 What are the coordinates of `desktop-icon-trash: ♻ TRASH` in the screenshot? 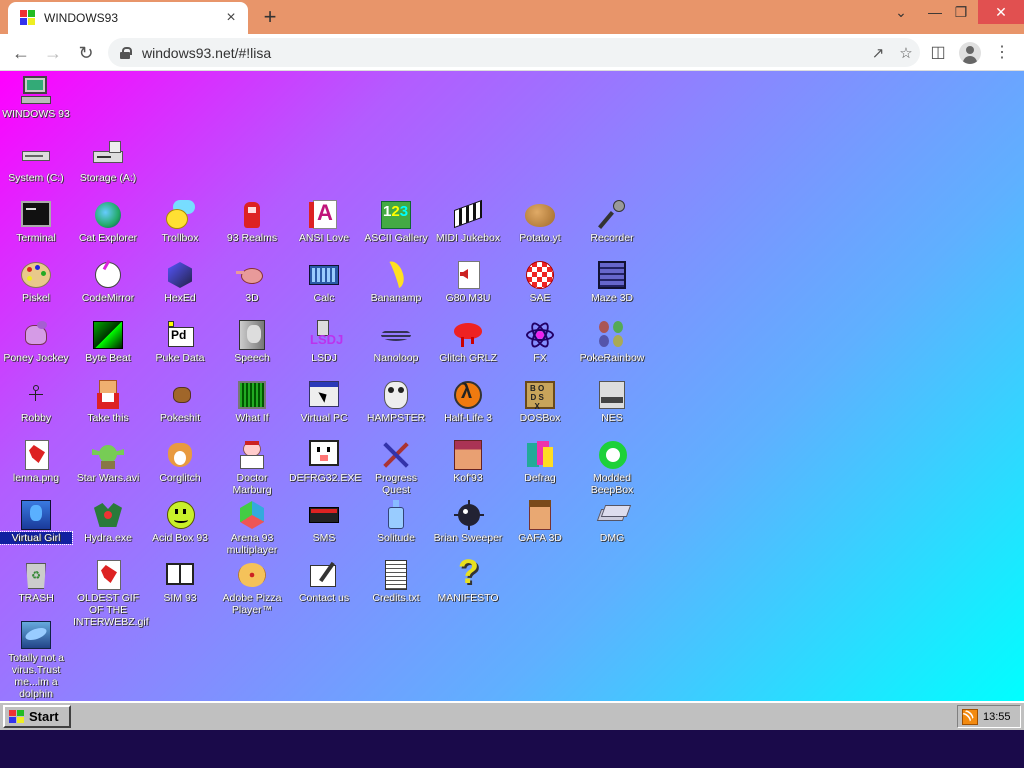 It's located at (36, 581).